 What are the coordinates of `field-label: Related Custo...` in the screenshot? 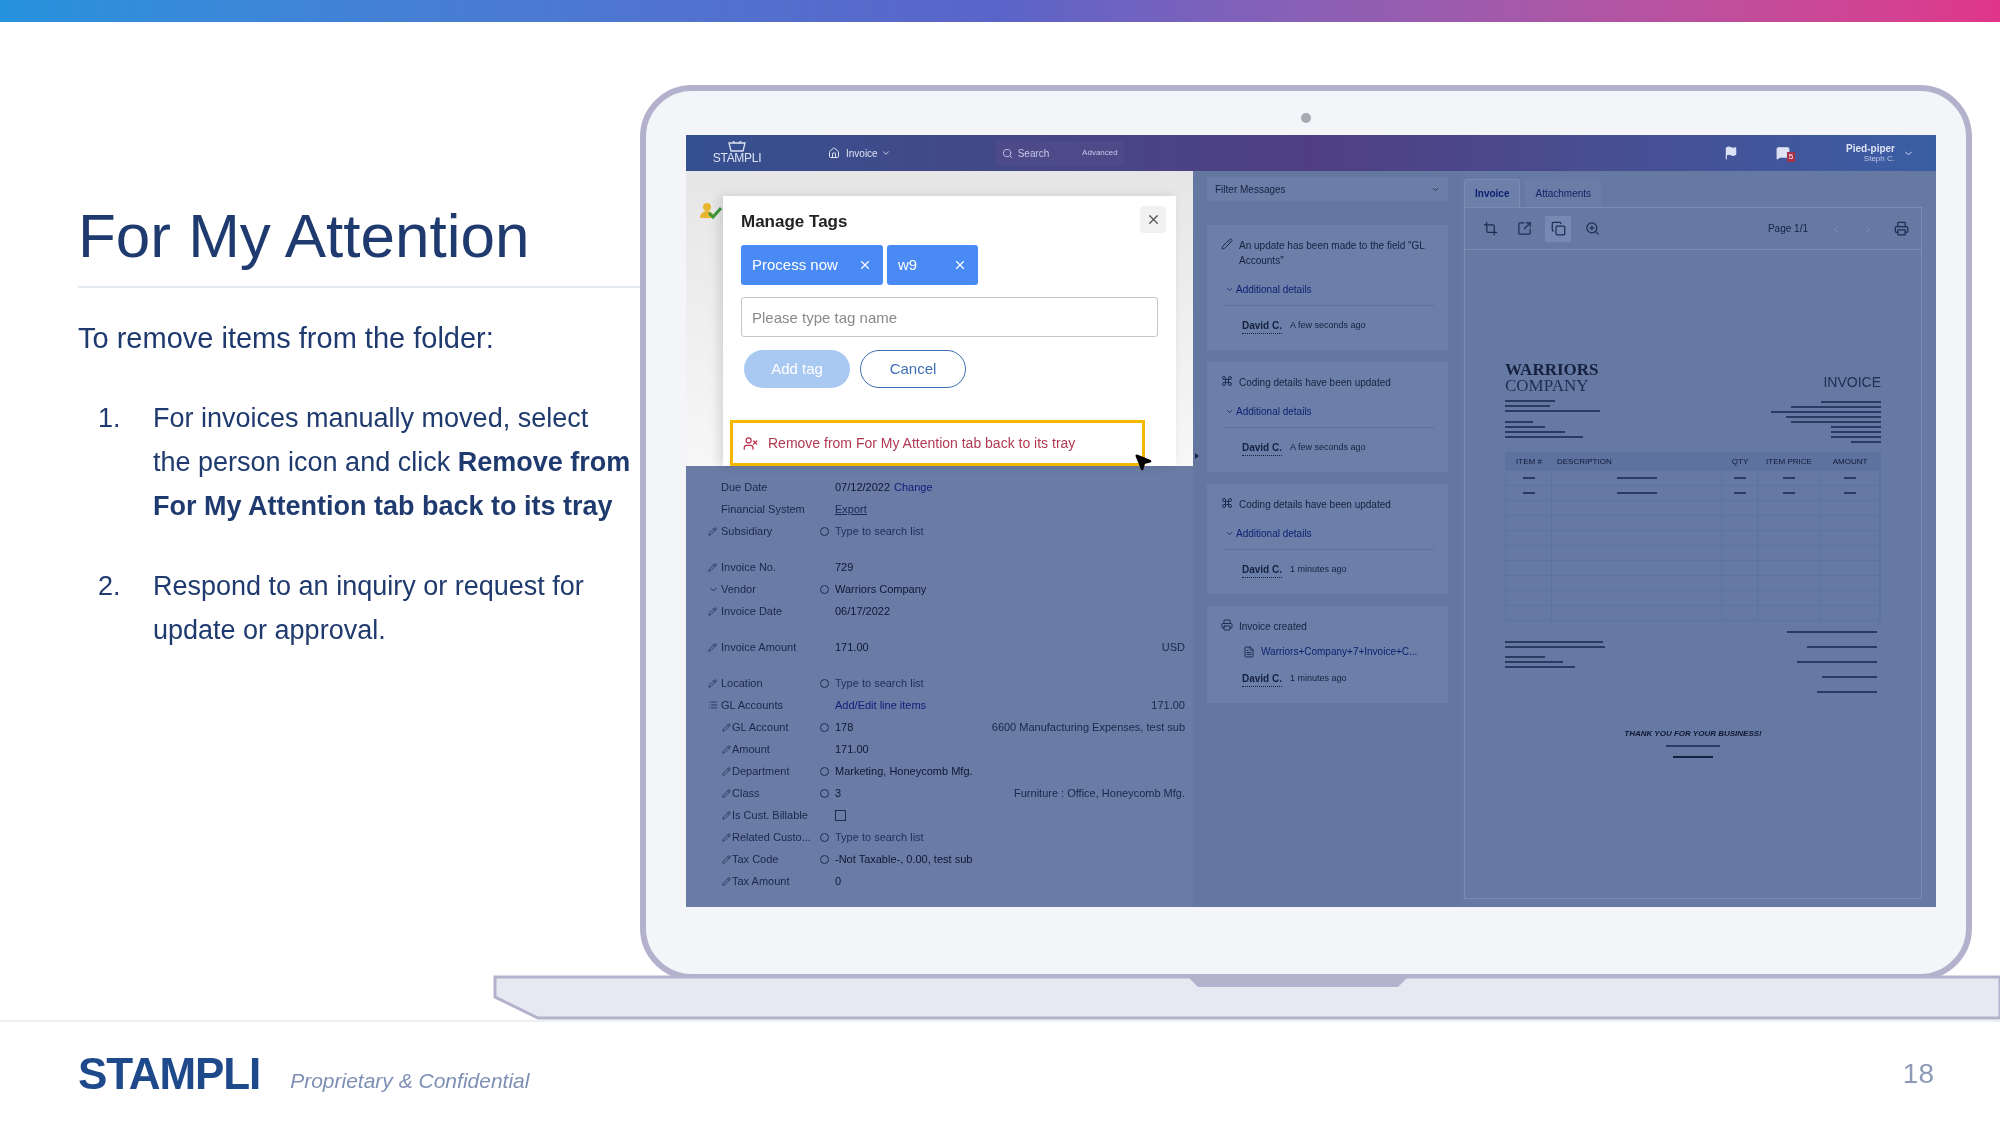 It's located at (772, 837).